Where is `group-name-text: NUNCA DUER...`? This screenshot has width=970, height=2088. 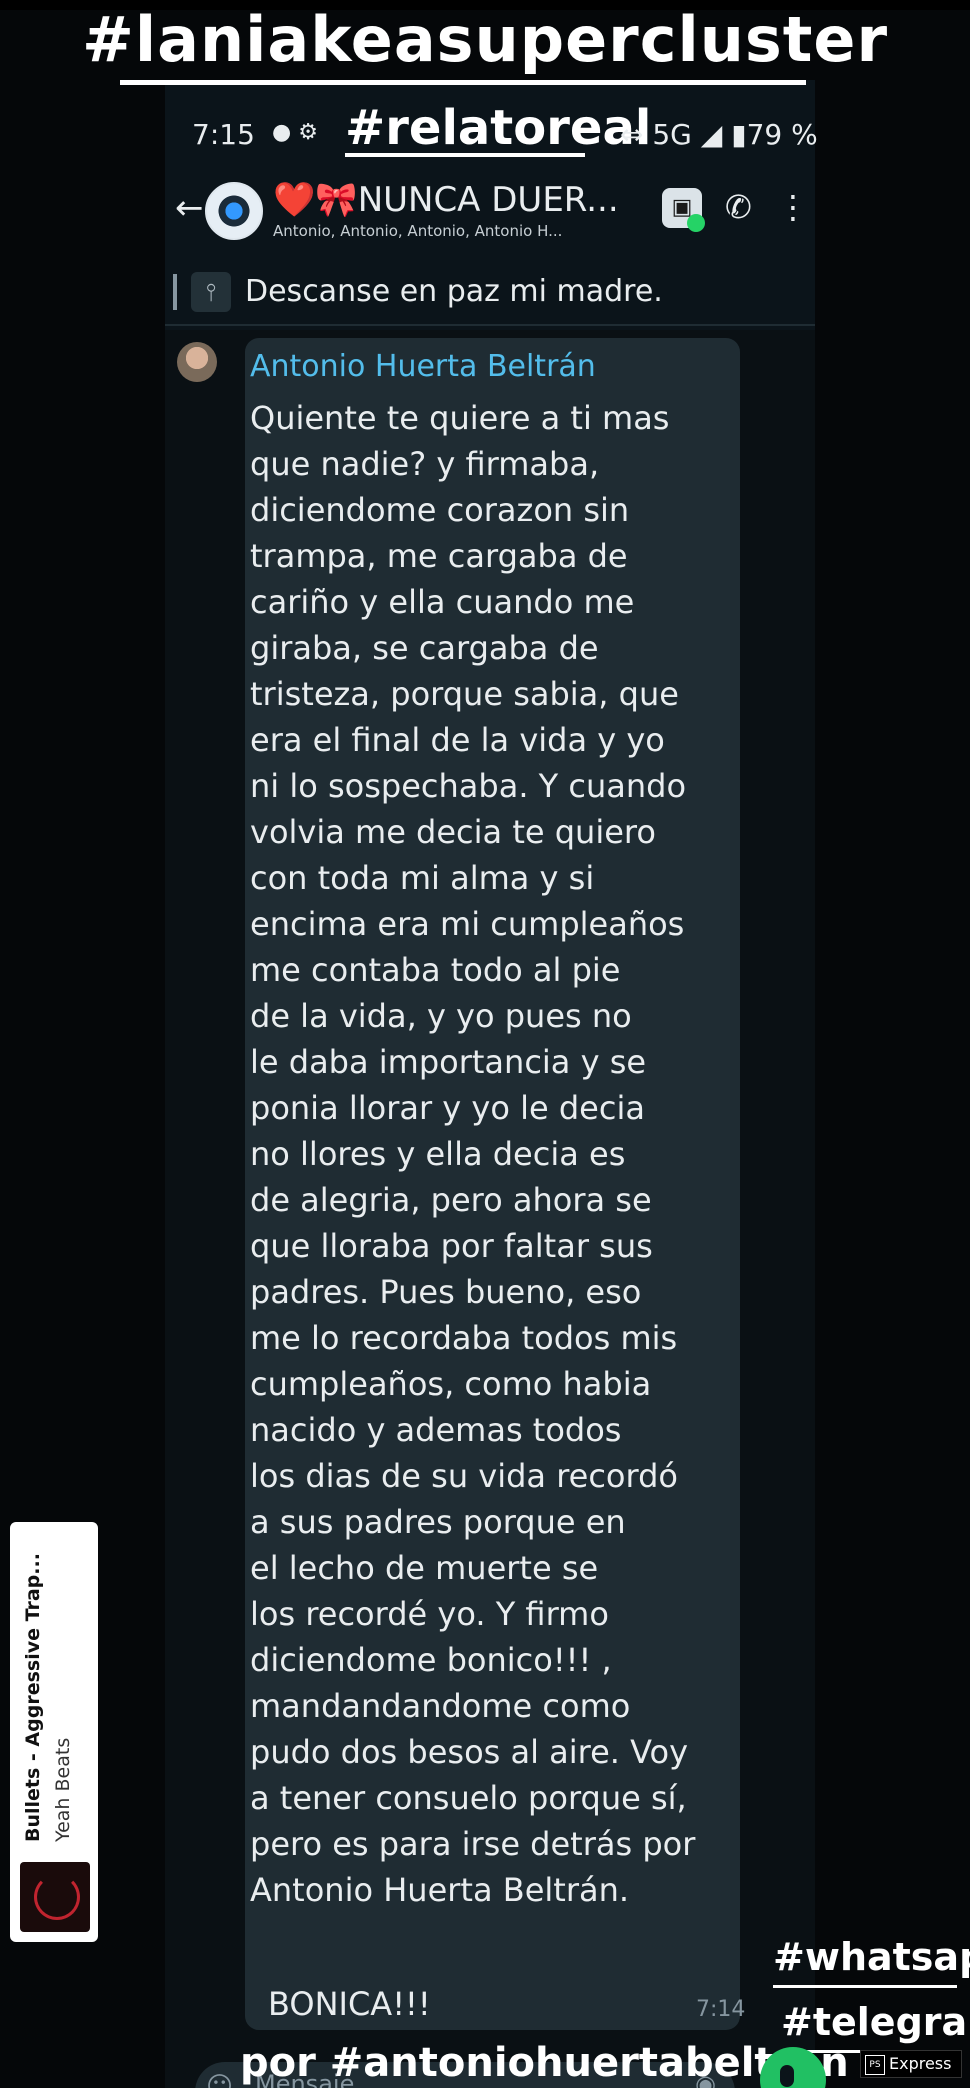
group-name-text: NUNCA DUER... is located at coordinates (488, 200).